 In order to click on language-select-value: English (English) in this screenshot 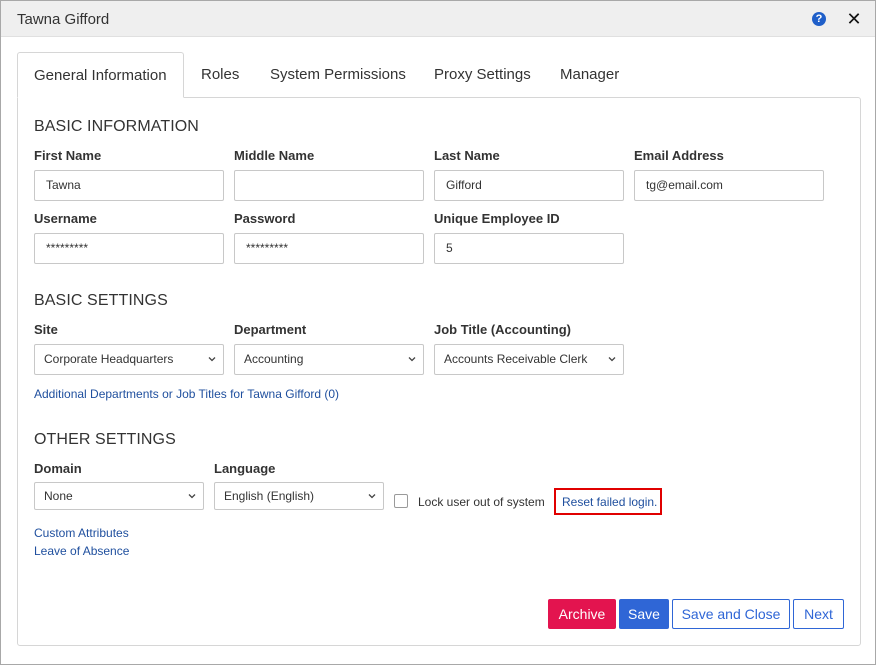, I will do `click(269, 496)`.